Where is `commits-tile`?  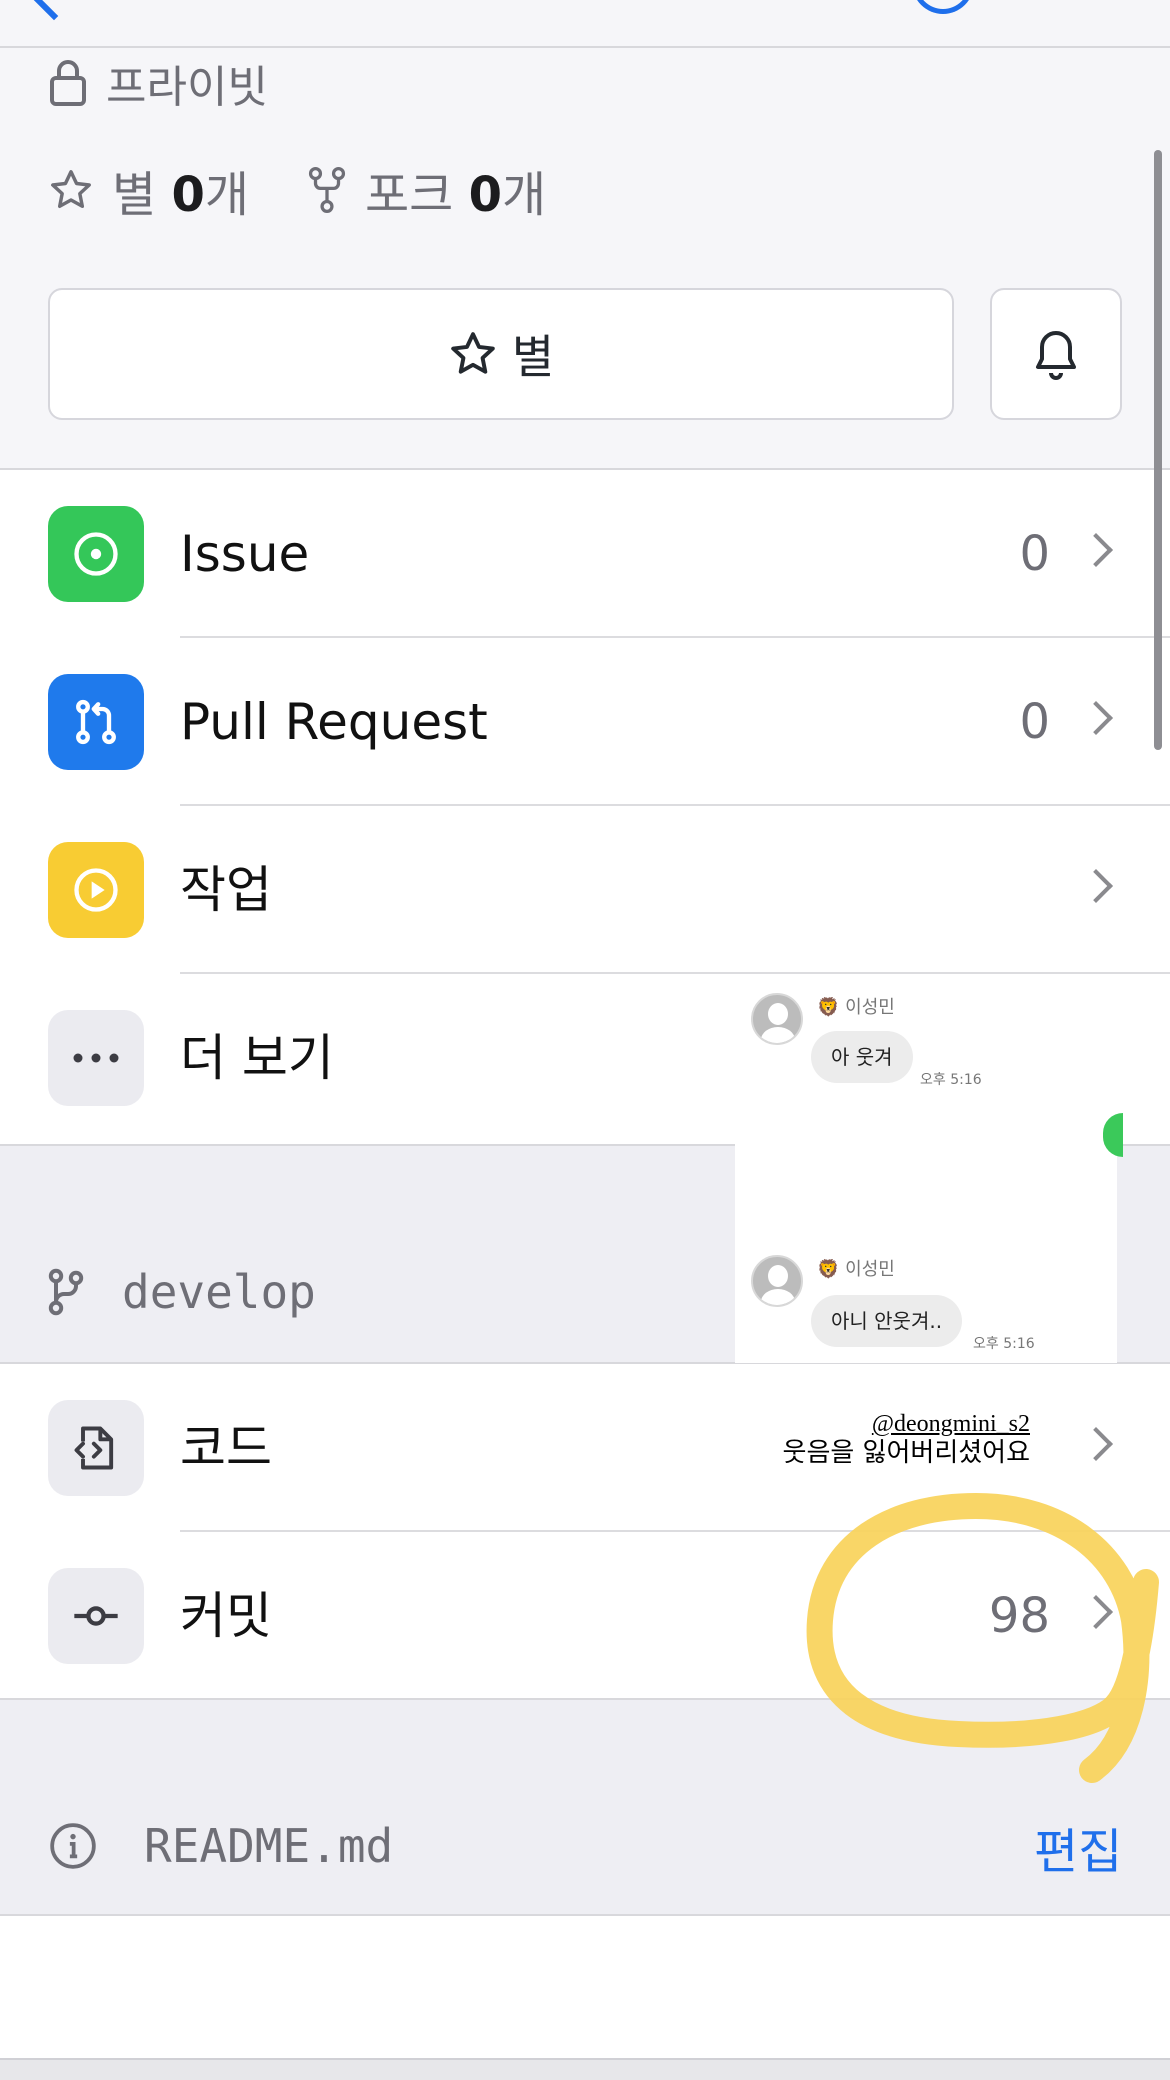
commits-tile is located at coordinates (96, 1616).